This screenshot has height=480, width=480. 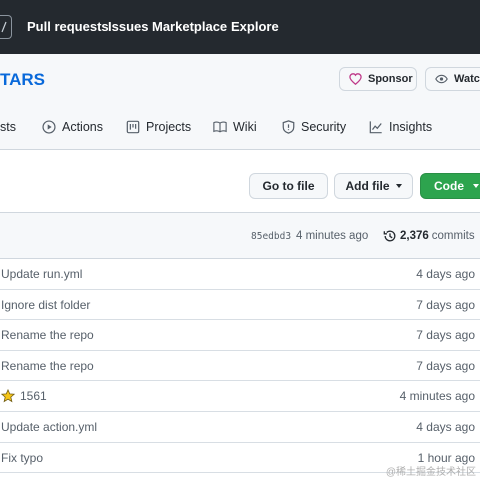 I want to click on commit-message: Ignore dist folder, so click(x=45, y=305).